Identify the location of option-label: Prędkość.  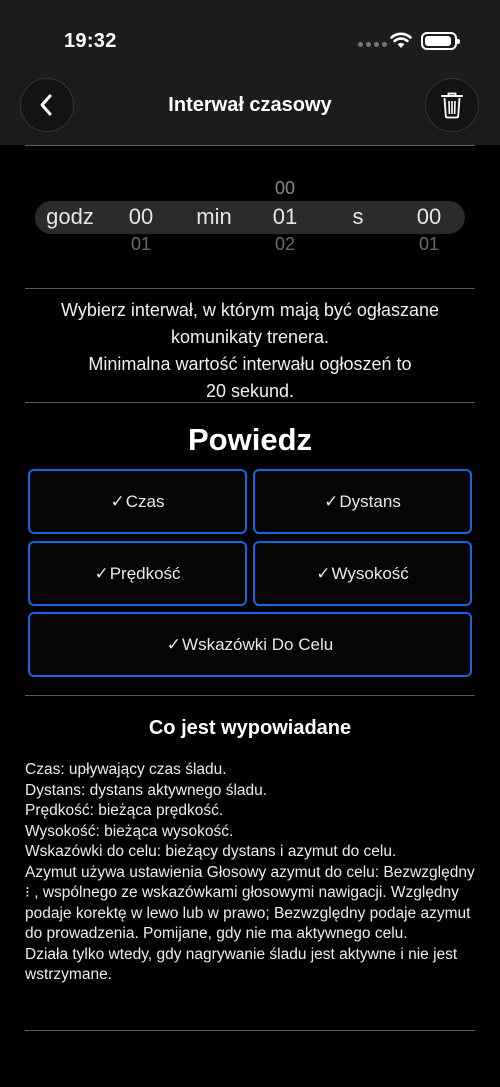
(145, 573).